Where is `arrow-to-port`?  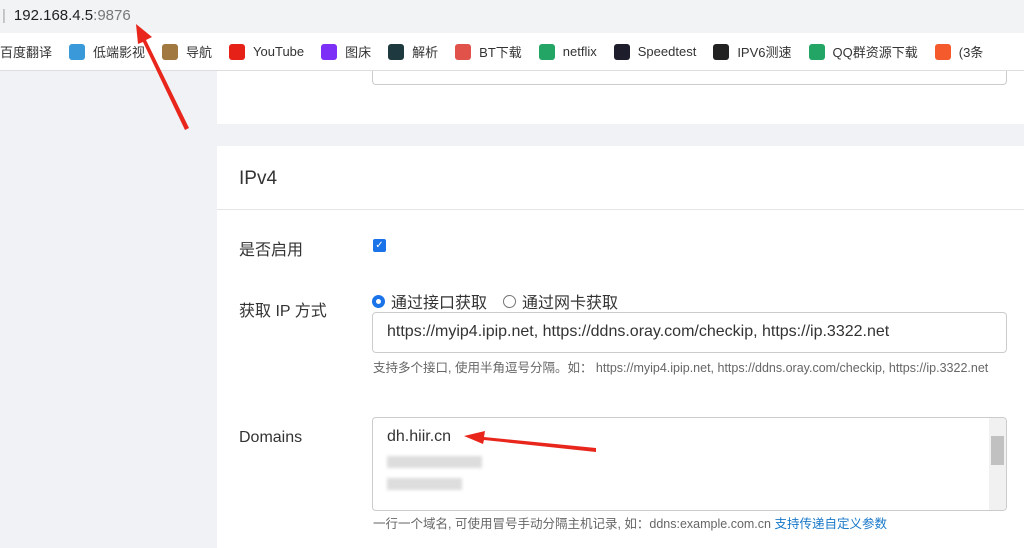
arrow-to-port is located at coordinates (162, 77).